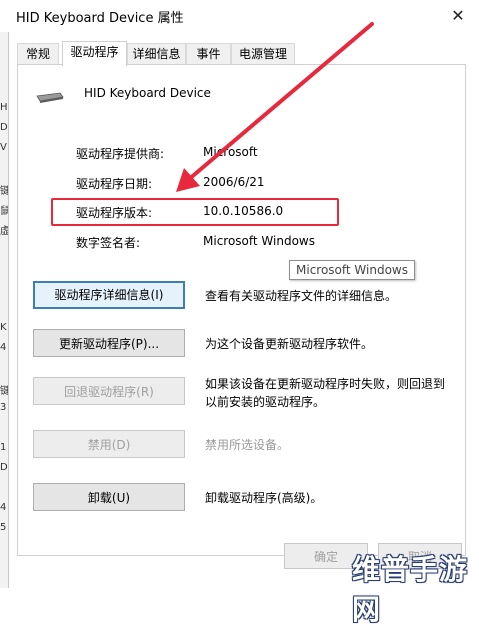 The width and height of the screenshot is (479, 628). Describe the element at coordinates (410, 589) in the screenshot. I see `watermark-logo: 维普手游网` at that location.